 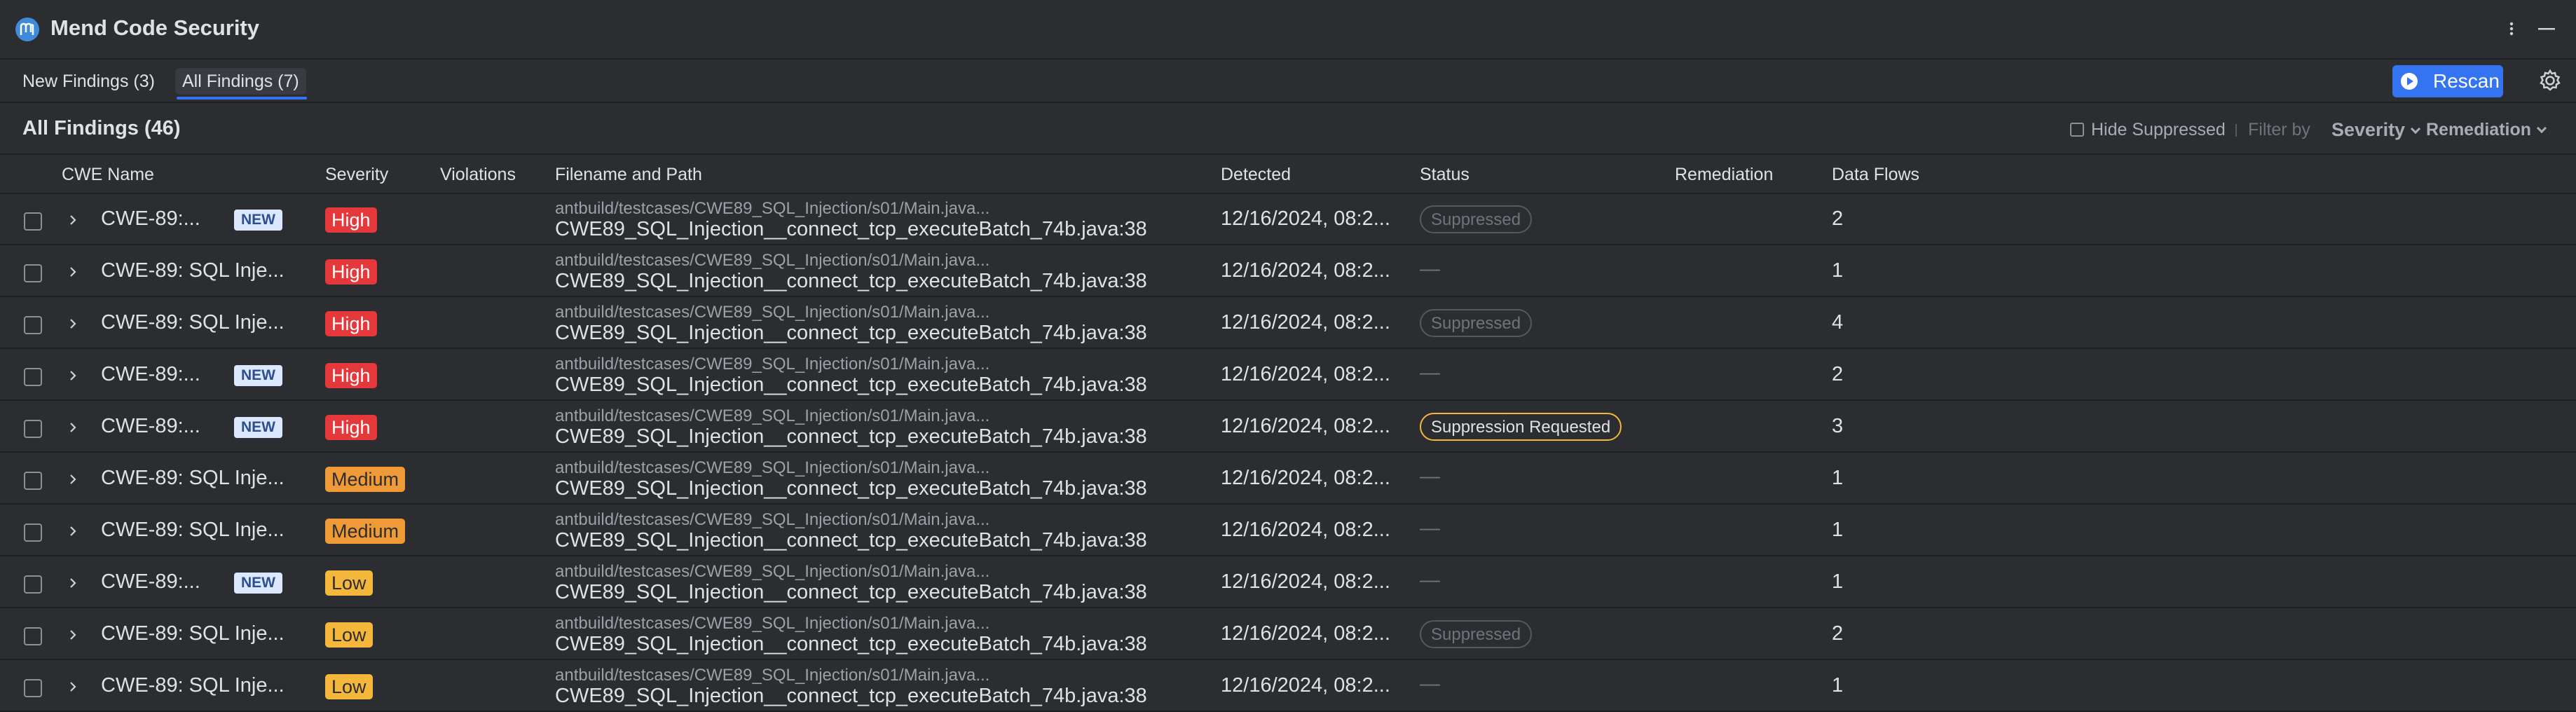 I want to click on column-header-data-flows: Data Flows, so click(x=1876, y=175).